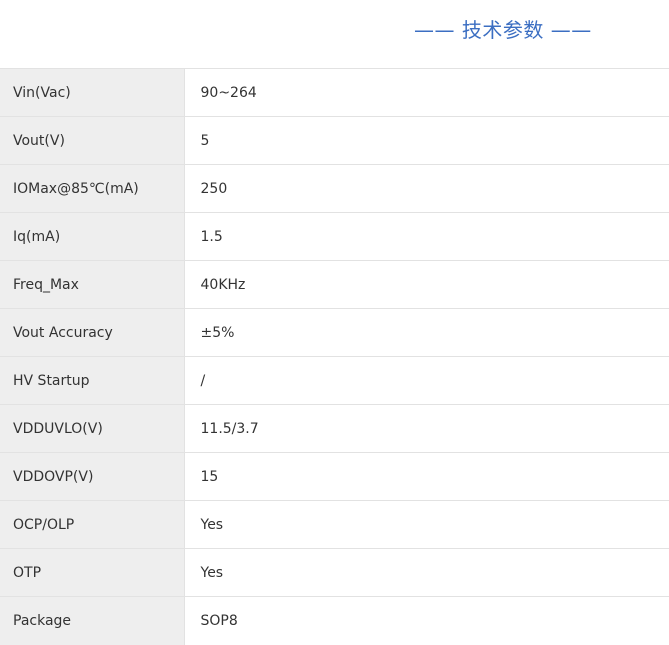  I want to click on section-title: —— 技术参数 ——, so click(503, 30).